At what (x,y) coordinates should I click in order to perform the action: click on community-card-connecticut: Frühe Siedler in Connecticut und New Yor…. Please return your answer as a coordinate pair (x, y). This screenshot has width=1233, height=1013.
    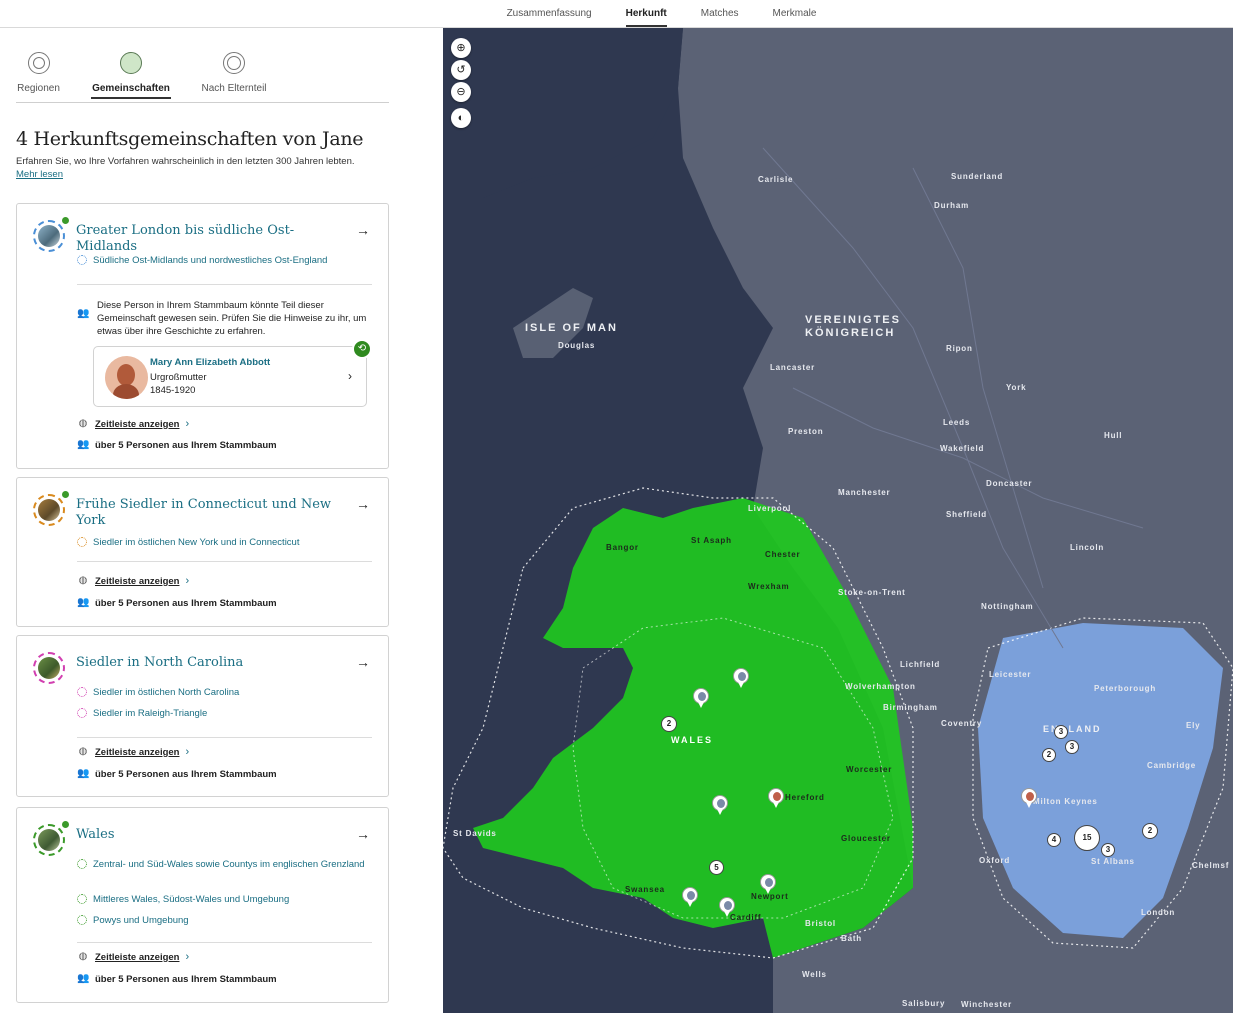
    Looking at the image, I should click on (202, 552).